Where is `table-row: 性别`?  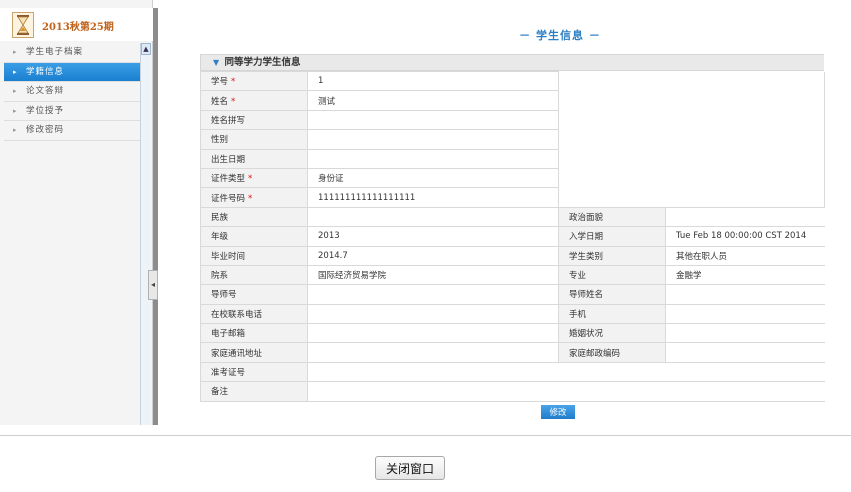
table-row: 性别 is located at coordinates (512, 139).